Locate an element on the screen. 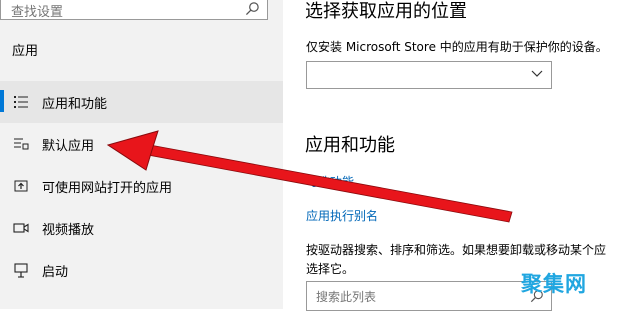  chevron-down-icon is located at coordinates (537, 73).